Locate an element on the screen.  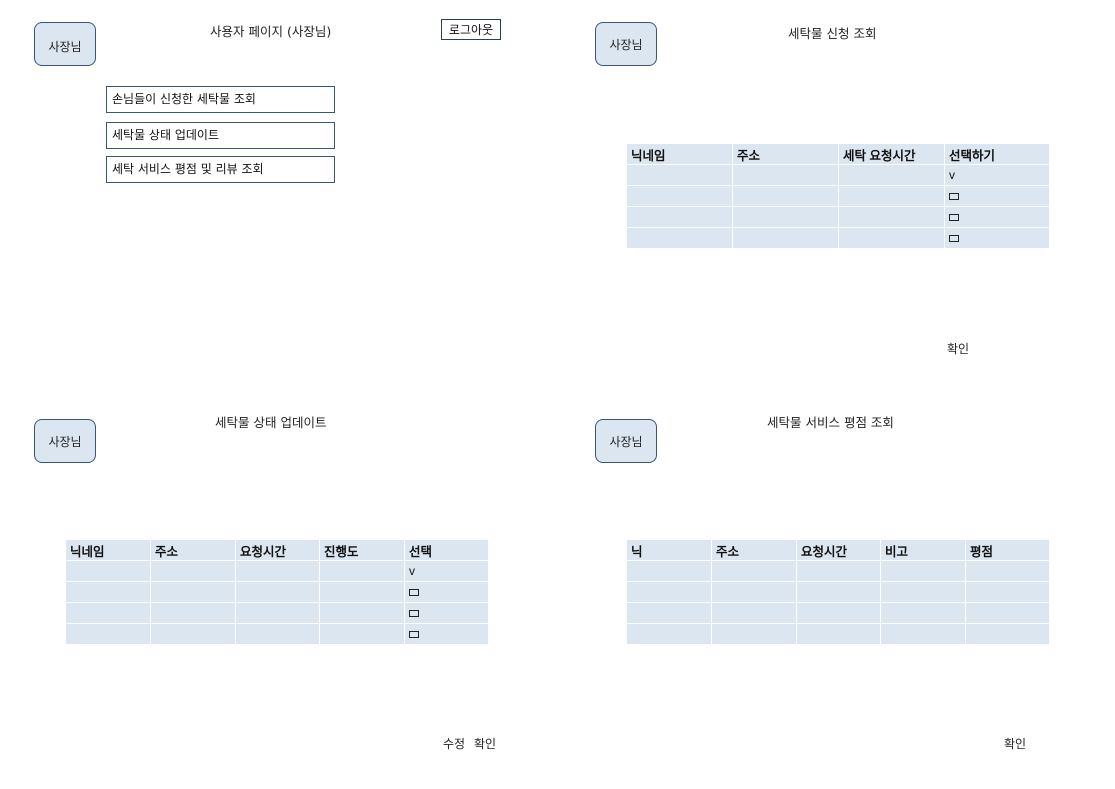
column-header: 선택 is located at coordinates (446, 550).